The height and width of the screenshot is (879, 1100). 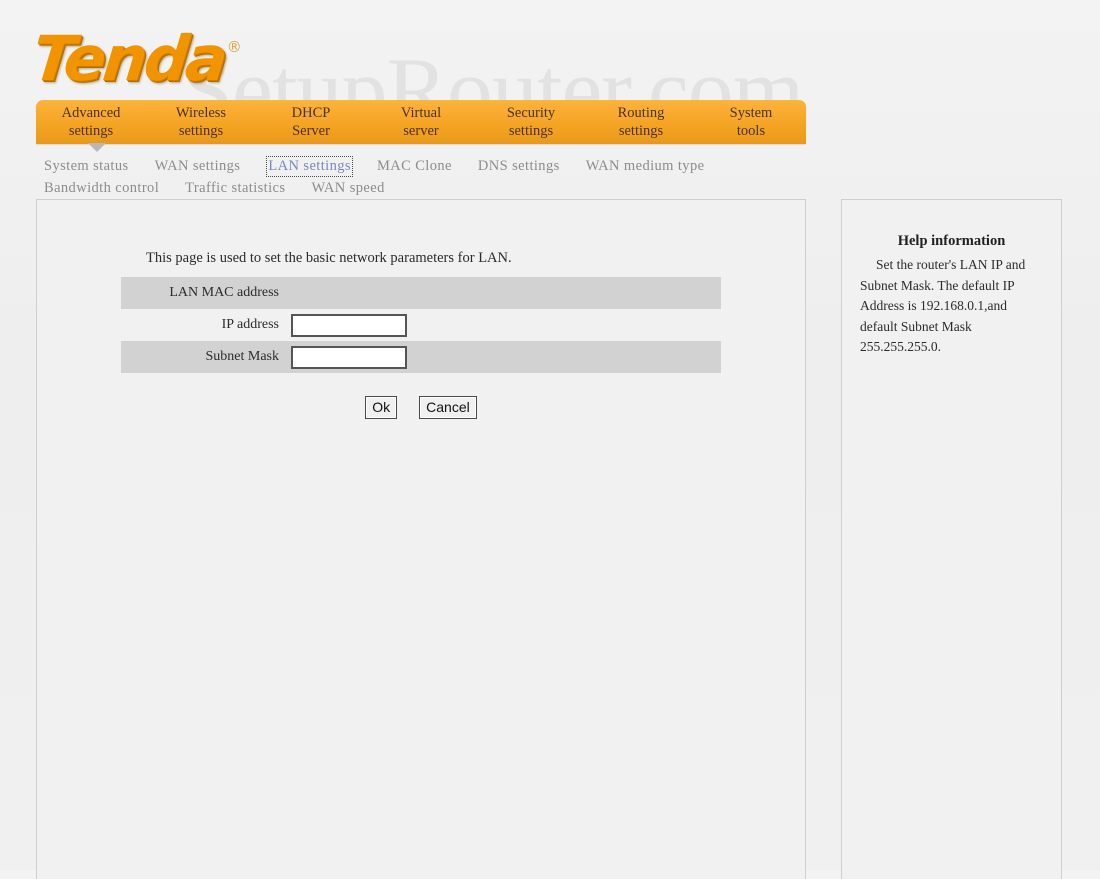 What do you see at coordinates (311, 113) in the screenshot?
I see `tab-label-line1: DHCP` at bounding box center [311, 113].